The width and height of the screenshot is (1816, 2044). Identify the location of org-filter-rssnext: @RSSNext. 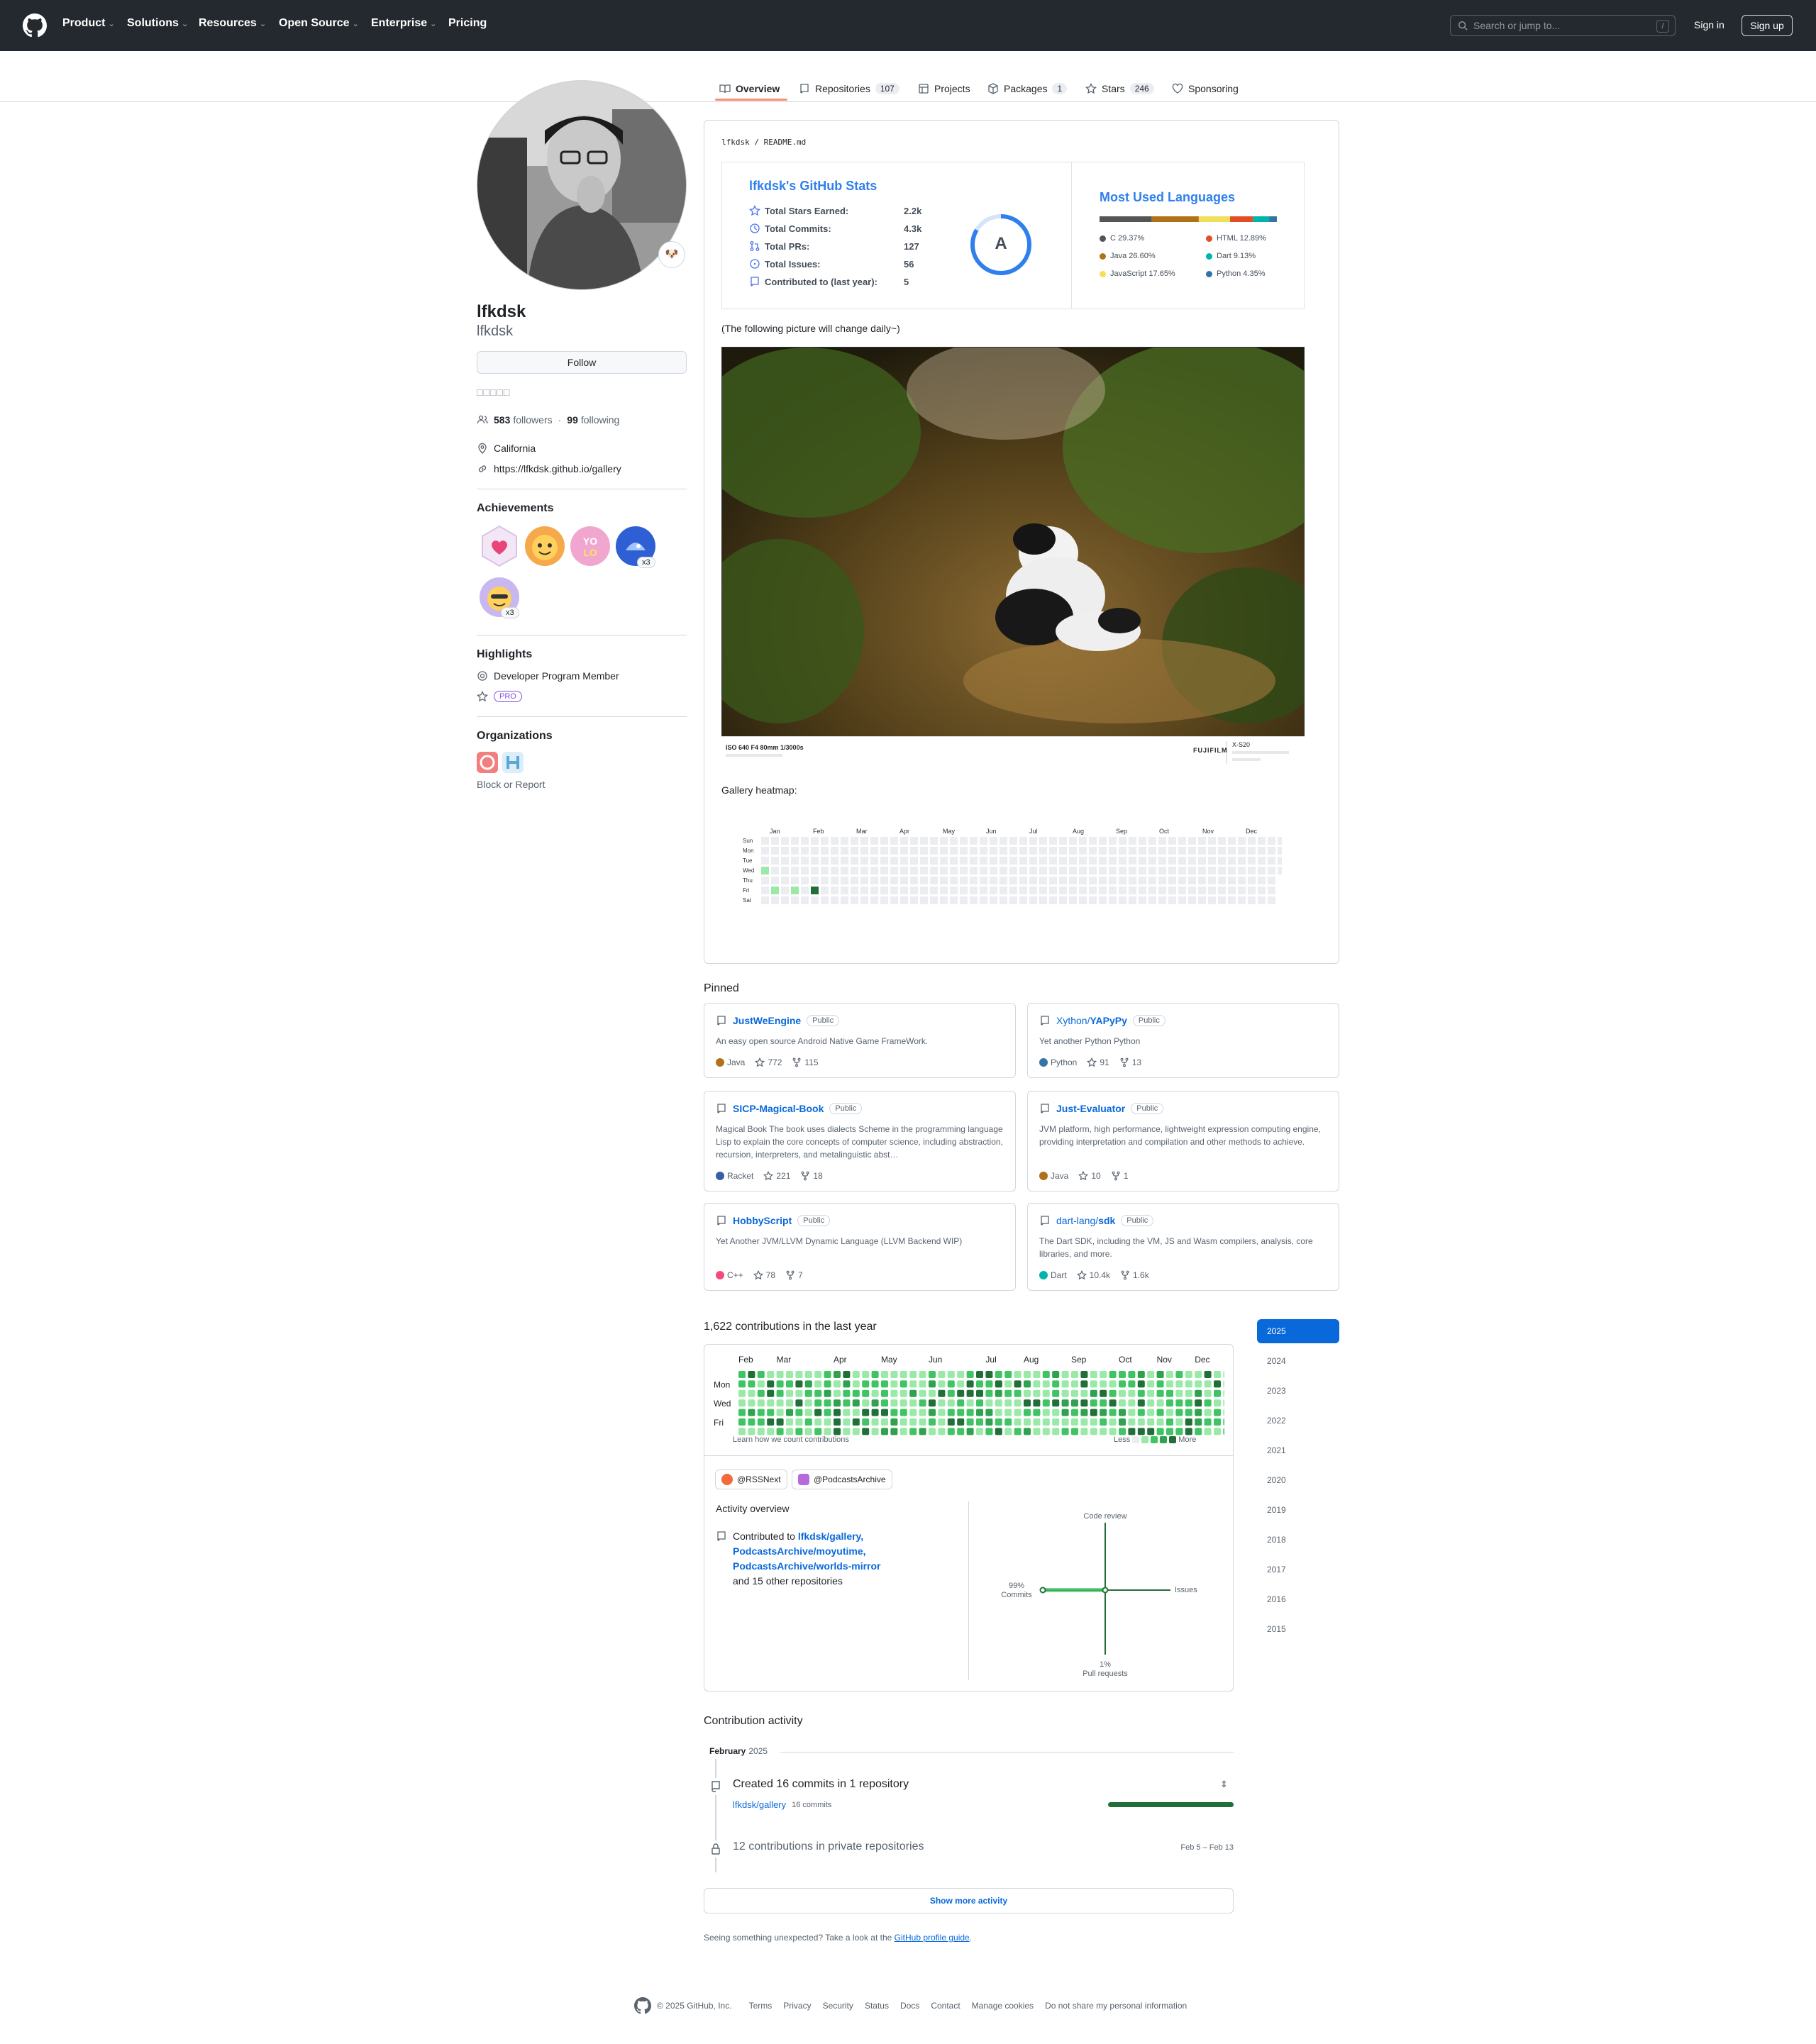
(751, 1479).